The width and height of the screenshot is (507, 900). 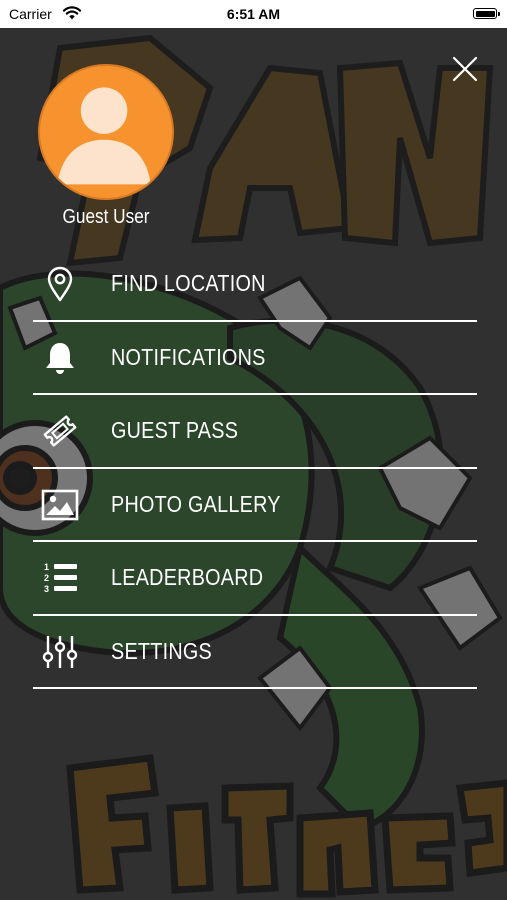 I want to click on menu-item-find-location: FIND LOCATION, so click(x=255, y=285).